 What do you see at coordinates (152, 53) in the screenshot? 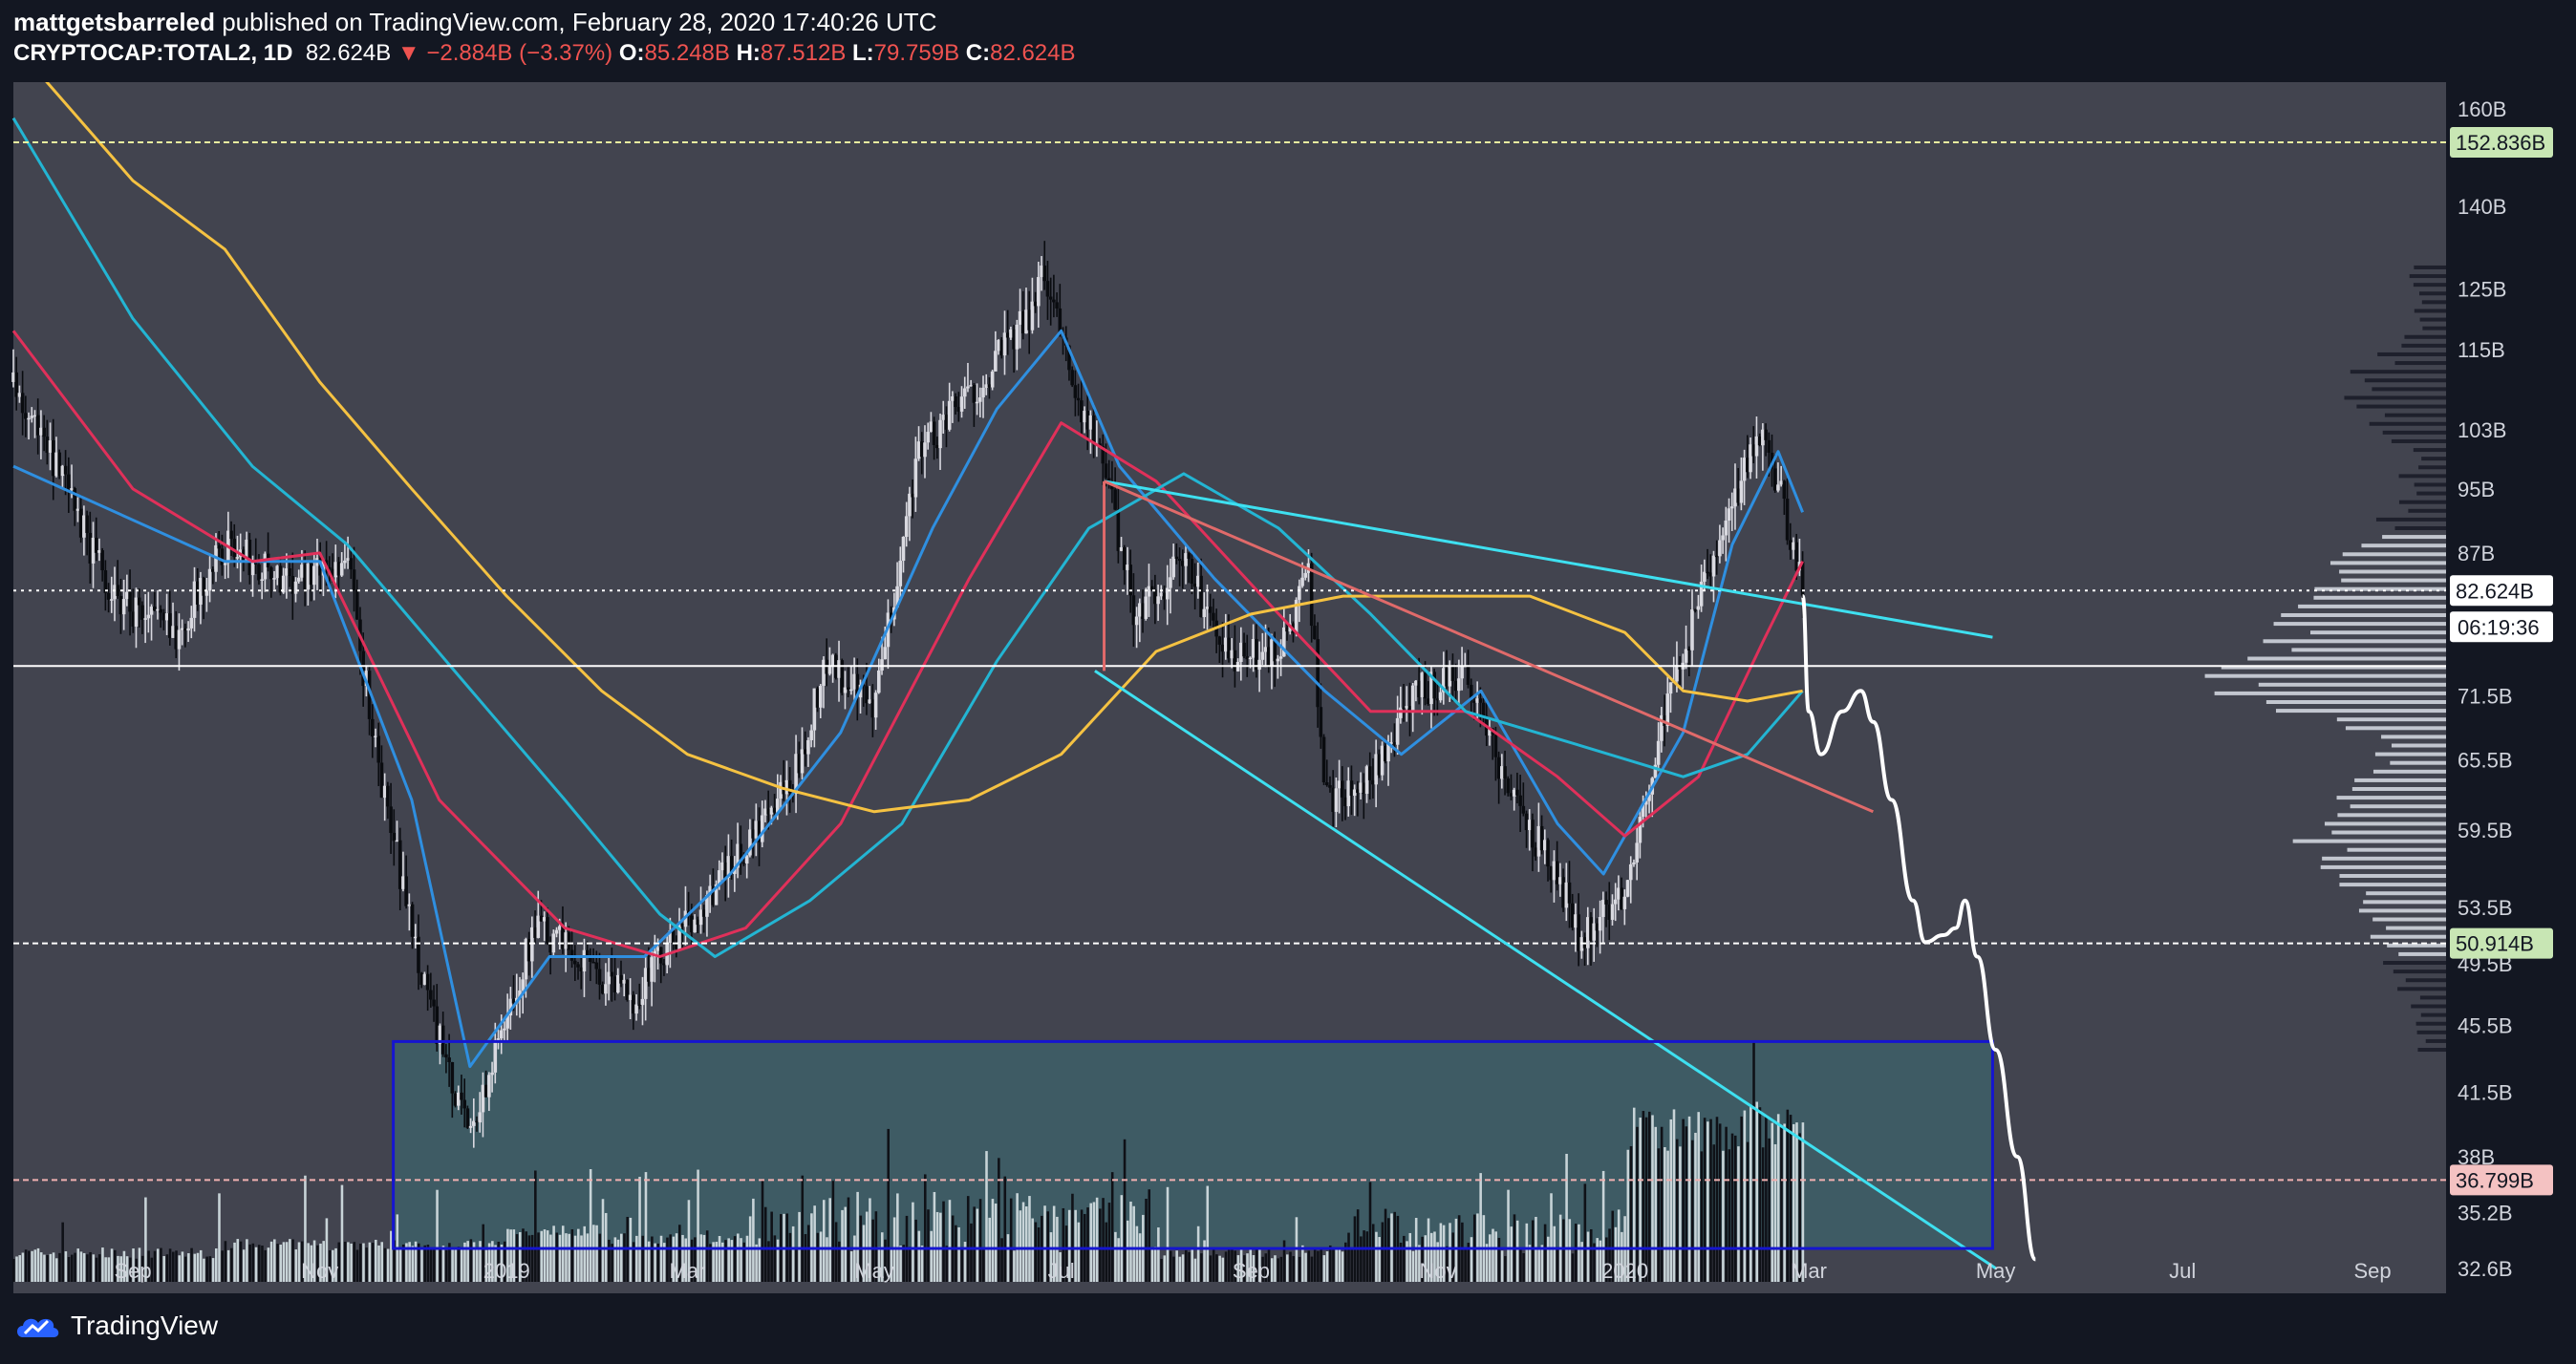
I see `symbol-label: CRYPTOCAP:TOTAL2, 1D` at bounding box center [152, 53].